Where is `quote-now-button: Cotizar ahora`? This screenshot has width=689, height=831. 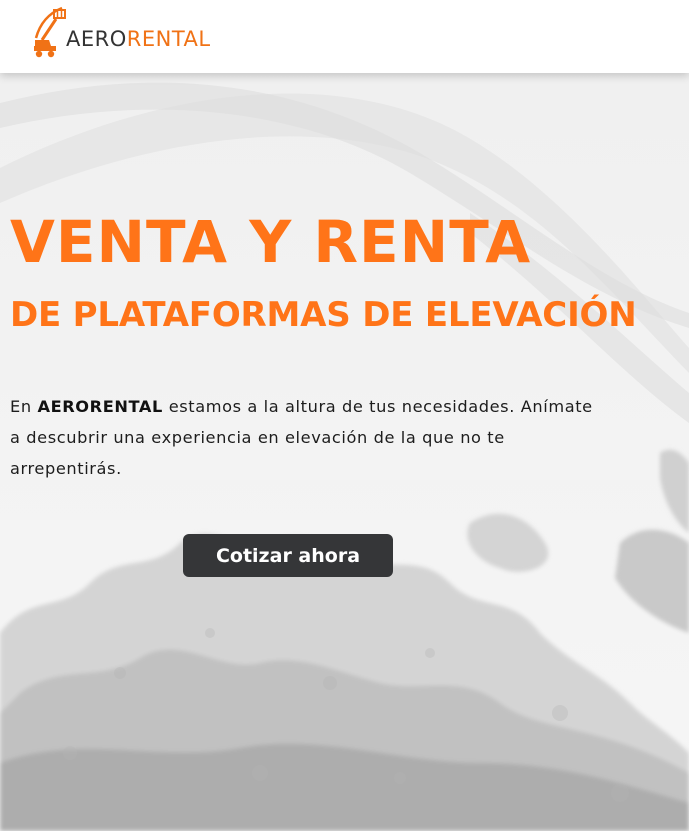
quote-now-button: Cotizar ahora is located at coordinates (288, 555).